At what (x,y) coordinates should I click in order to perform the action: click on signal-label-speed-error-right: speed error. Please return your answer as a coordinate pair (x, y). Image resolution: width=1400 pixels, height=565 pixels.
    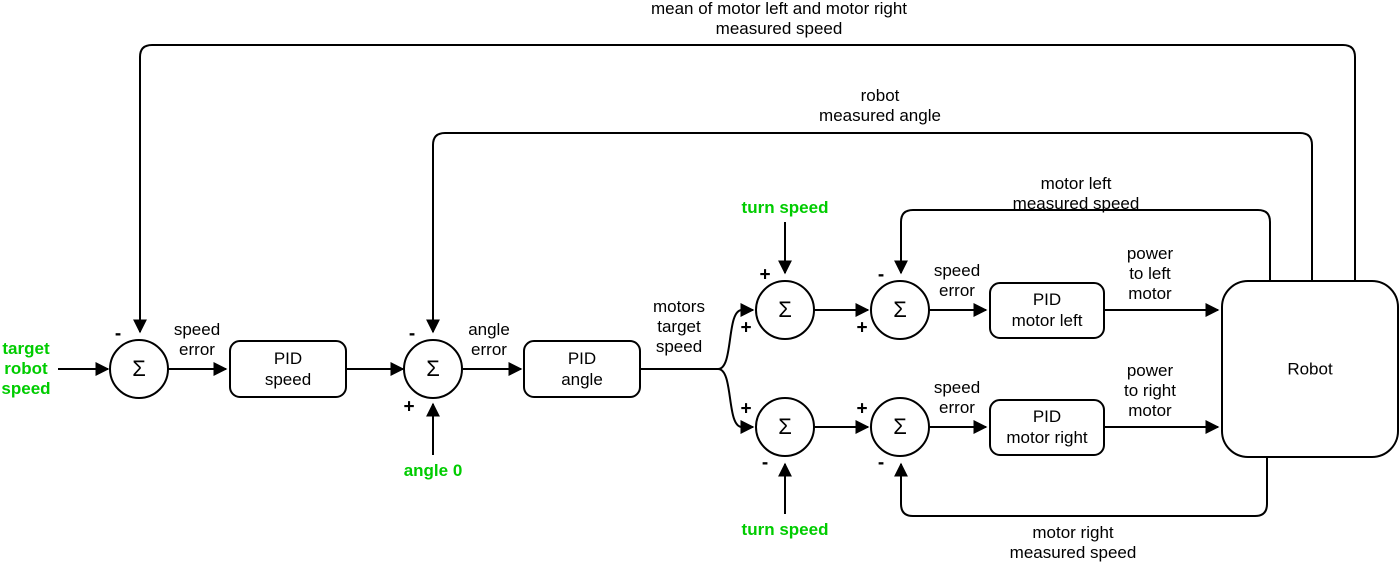
    Looking at the image, I should click on (957, 397).